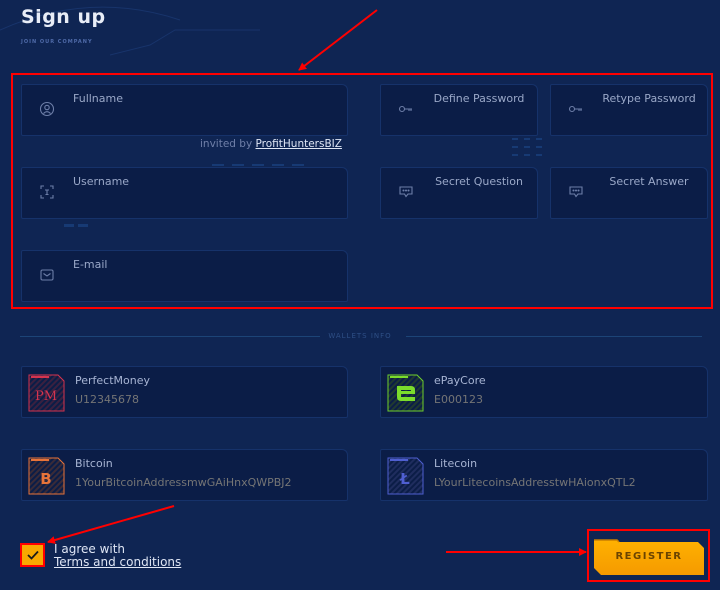 This screenshot has width=720, height=590. Describe the element at coordinates (459, 110) in the screenshot. I see `define-password-field: Define Password` at that location.